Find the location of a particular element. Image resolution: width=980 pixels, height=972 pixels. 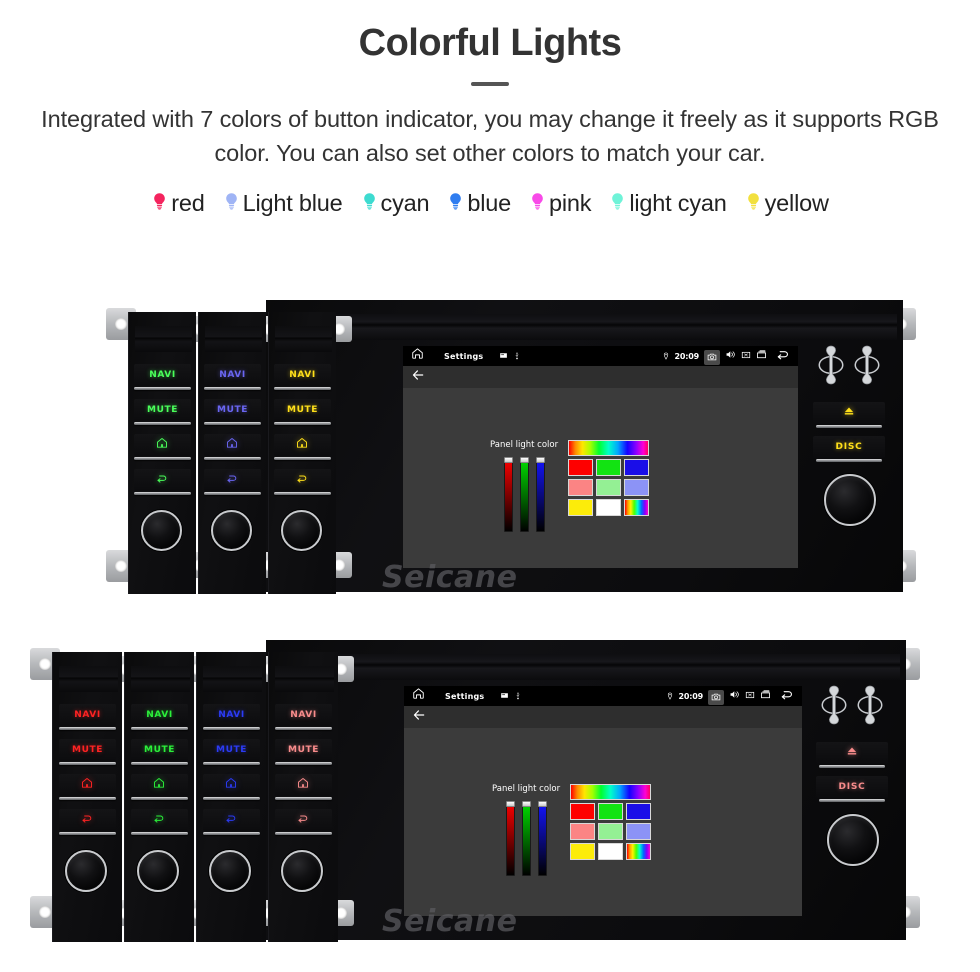

rgb-sliders is located at coordinates (526, 838).